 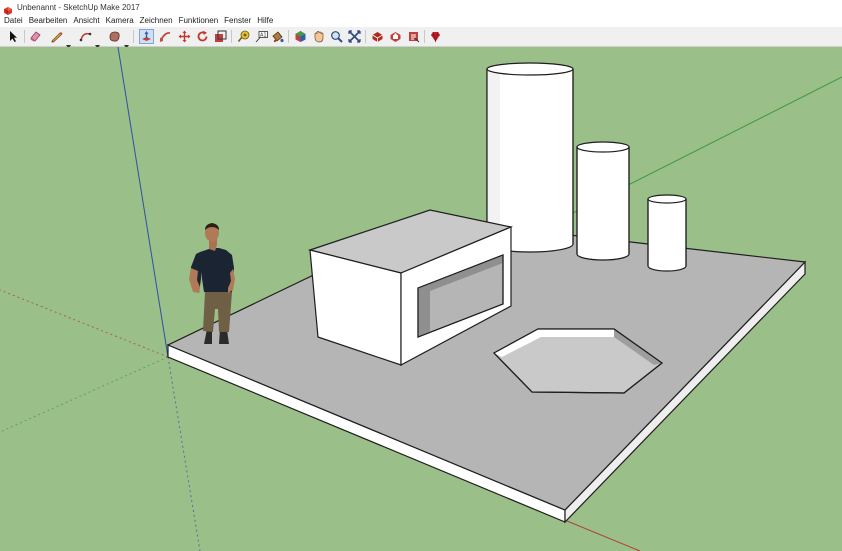 What do you see at coordinates (265, 21) in the screenshot?
I see `menu-hilfe: Hilfe` at bounding box center [265, 21].